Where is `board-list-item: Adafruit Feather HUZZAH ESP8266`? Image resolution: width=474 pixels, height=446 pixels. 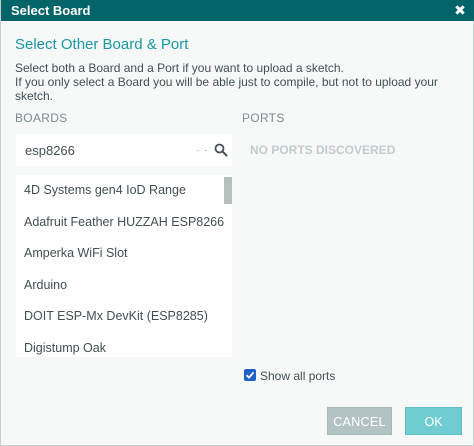
board-list-item: Adafruit Feather HUZZAH ESP8266 is located at coordinates (124, 223).